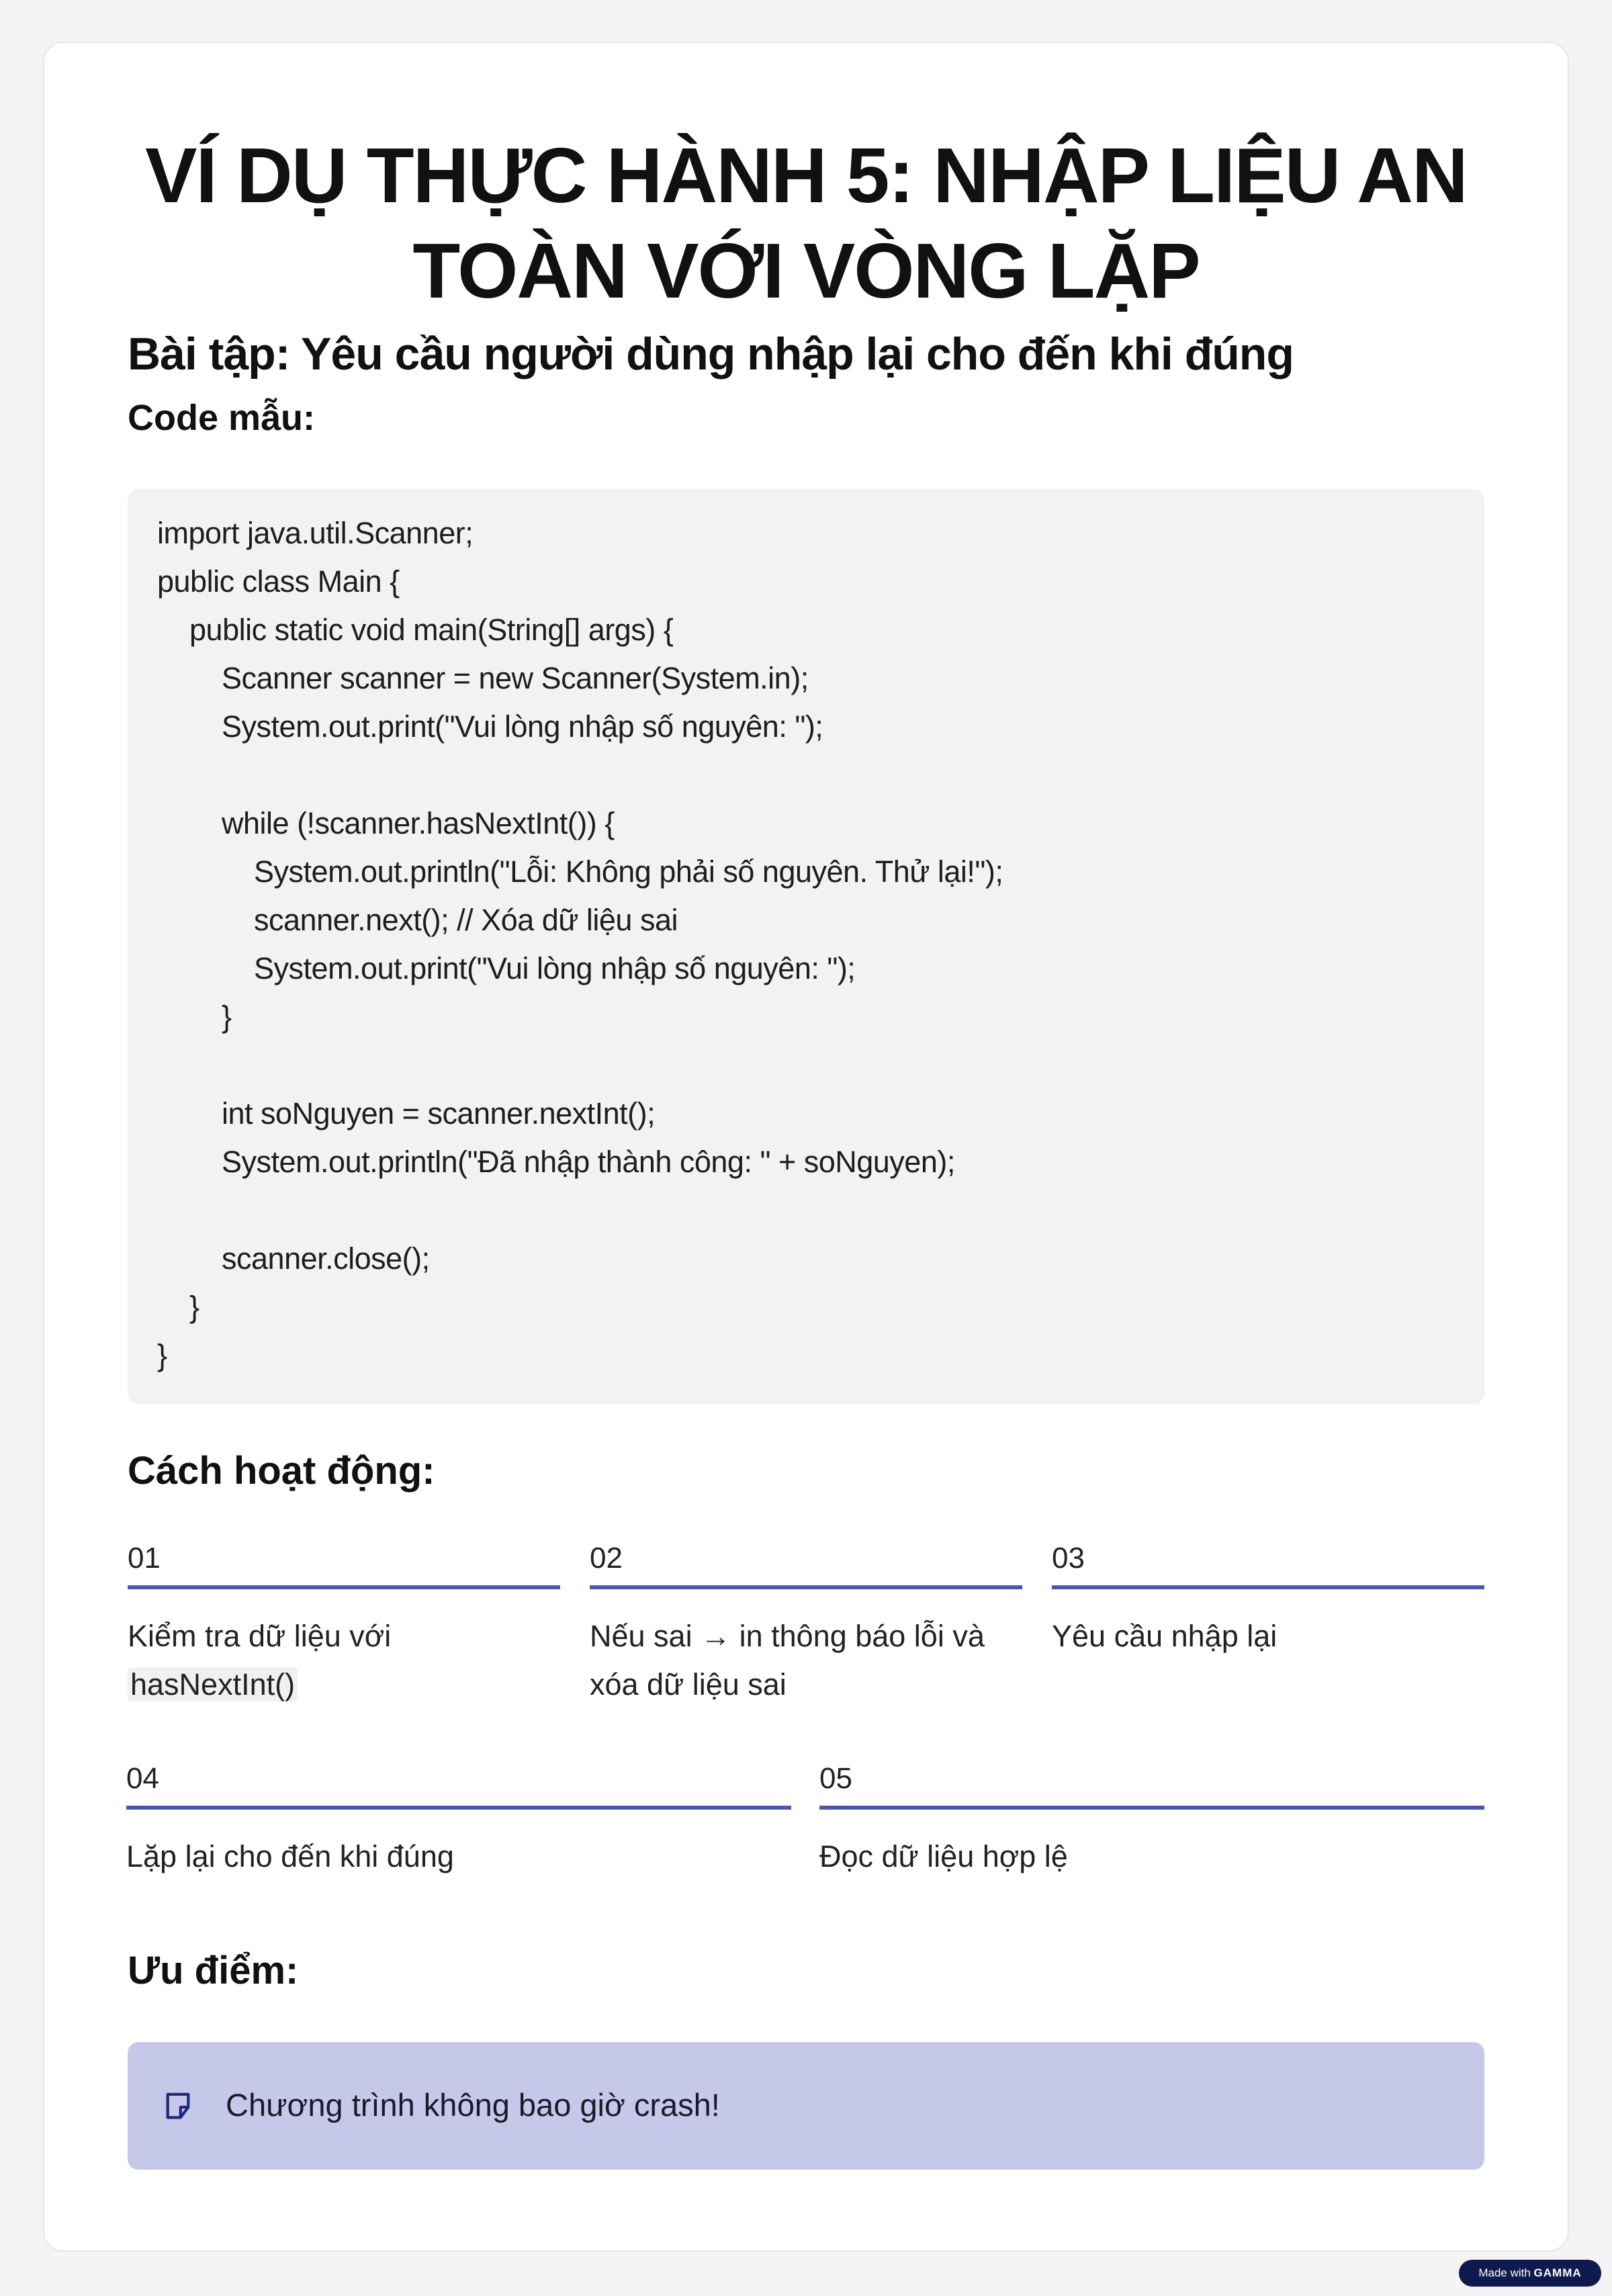 The width and height of the screenshot is (1612, 2296). Describe the element at coordinates (386, 823) in the screenshot. I see `code-line: while (!scanner.hasNextInt()) {` at that location.